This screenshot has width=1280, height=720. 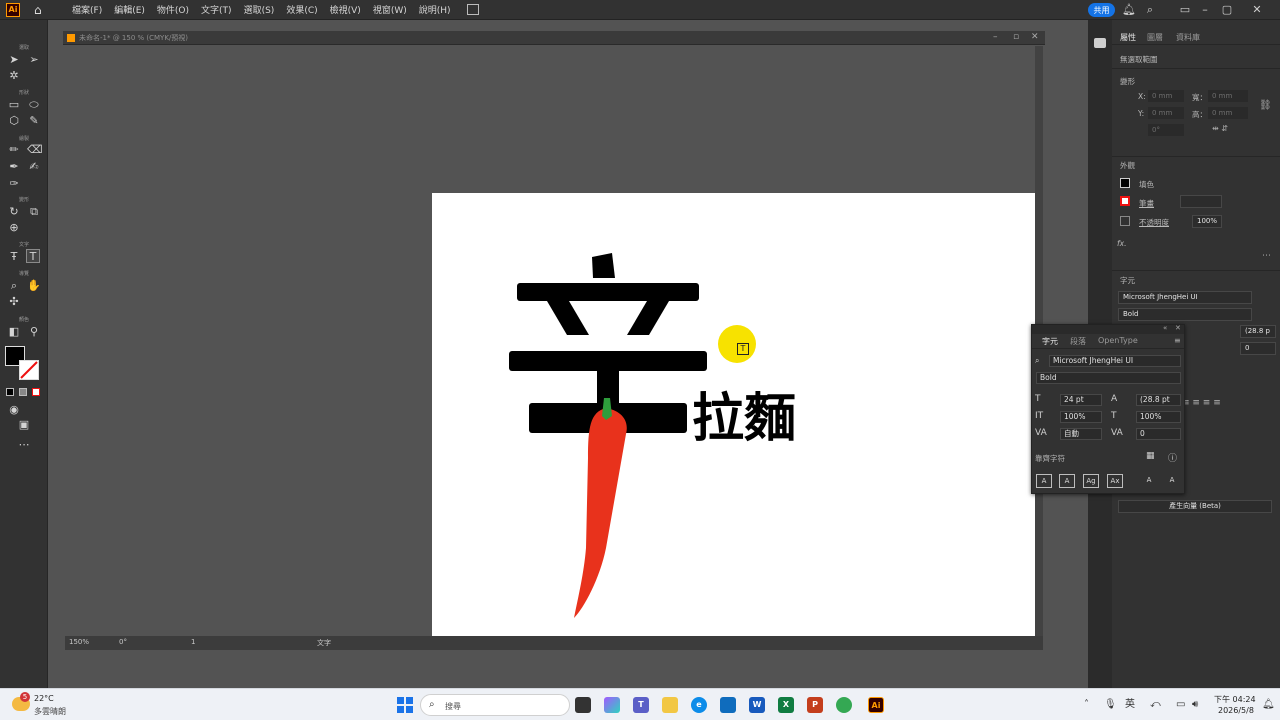 I want to click on carrot-graphic, so click(x=601, y=509).